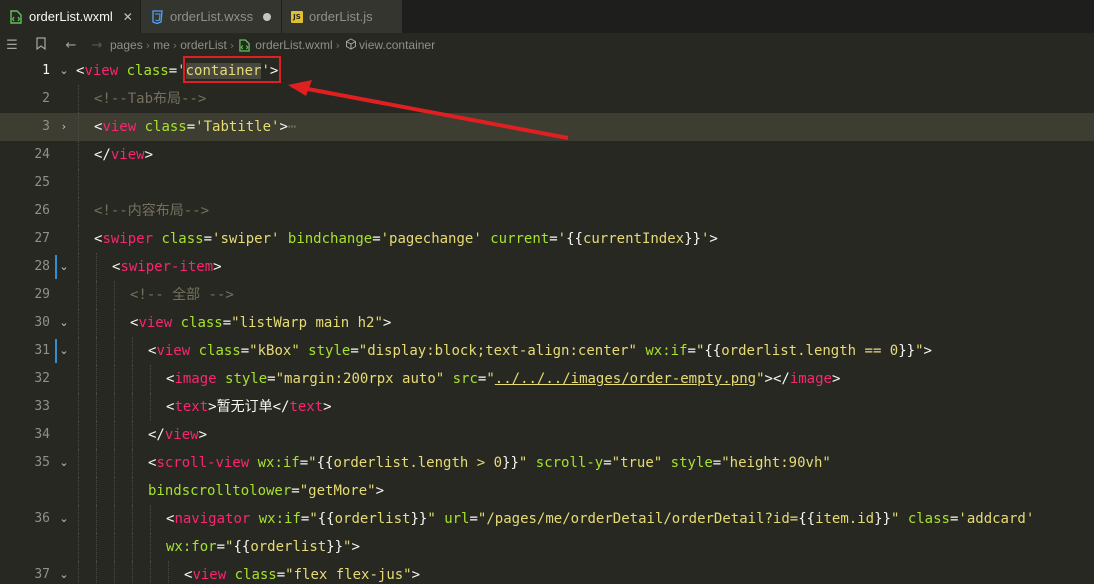  Describe the element at coordinates (428, 110) in the screenshot. I see `annotation-arrow` at that location.